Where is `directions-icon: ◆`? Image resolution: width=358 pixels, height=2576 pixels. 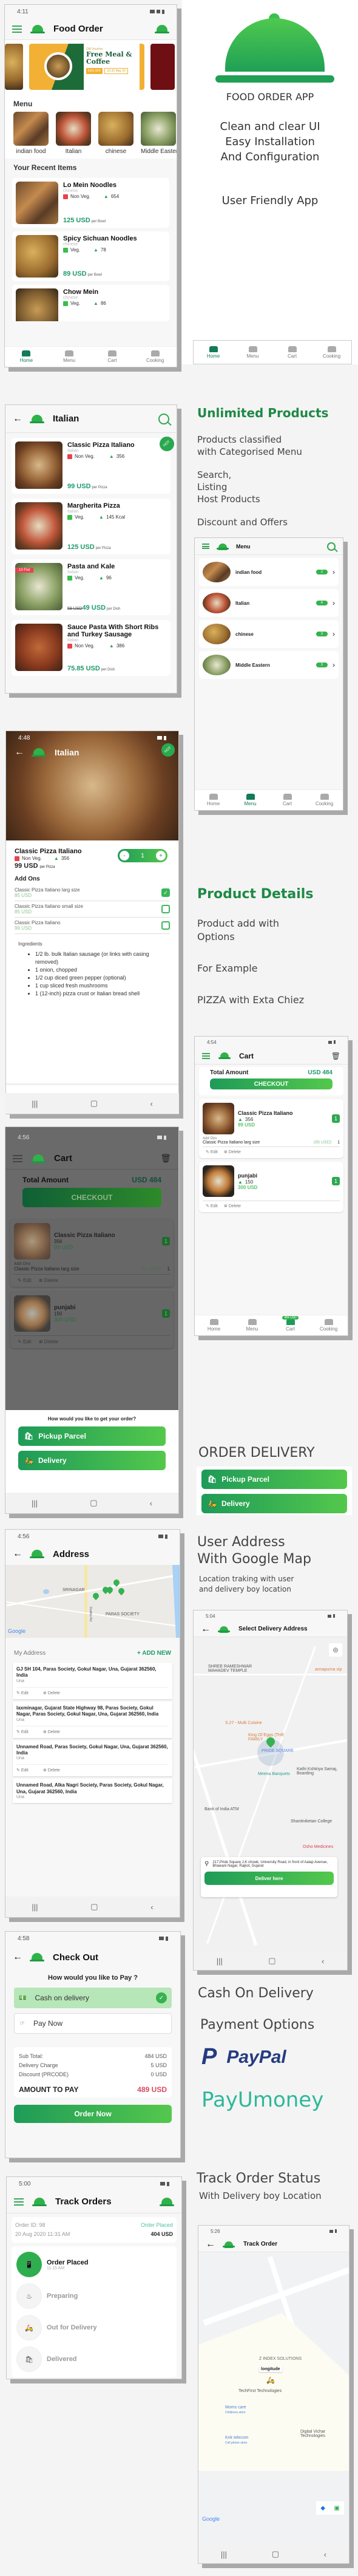
directions-icon: ◆ is located at coordinates (322, 2508).